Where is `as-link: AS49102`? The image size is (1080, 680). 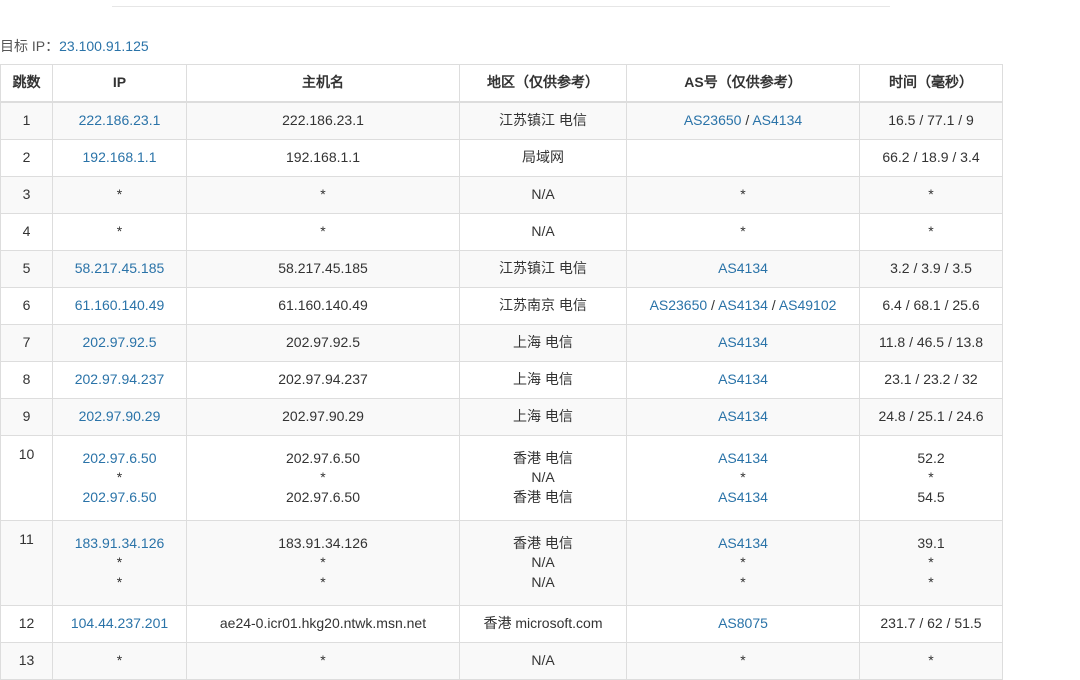 as-link: AS49102 is located at coordinates (808, 305).